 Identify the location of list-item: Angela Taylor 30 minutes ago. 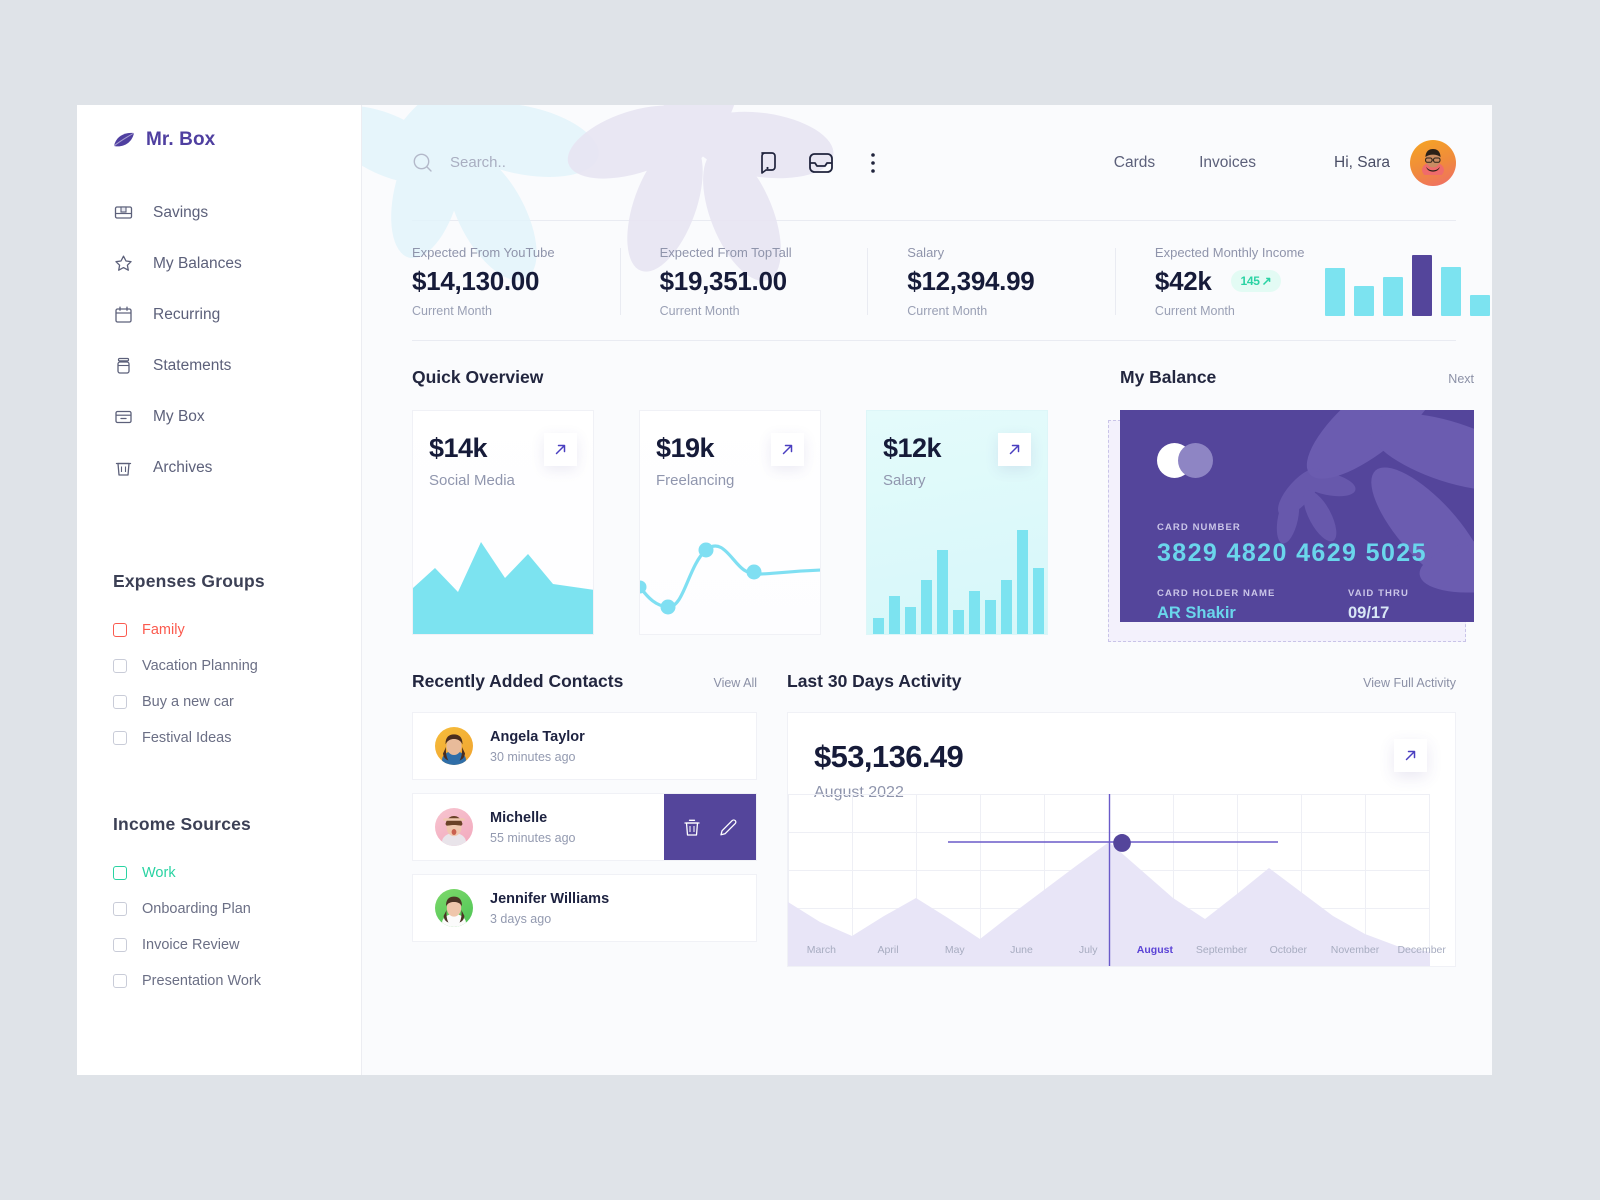
(584, 746).